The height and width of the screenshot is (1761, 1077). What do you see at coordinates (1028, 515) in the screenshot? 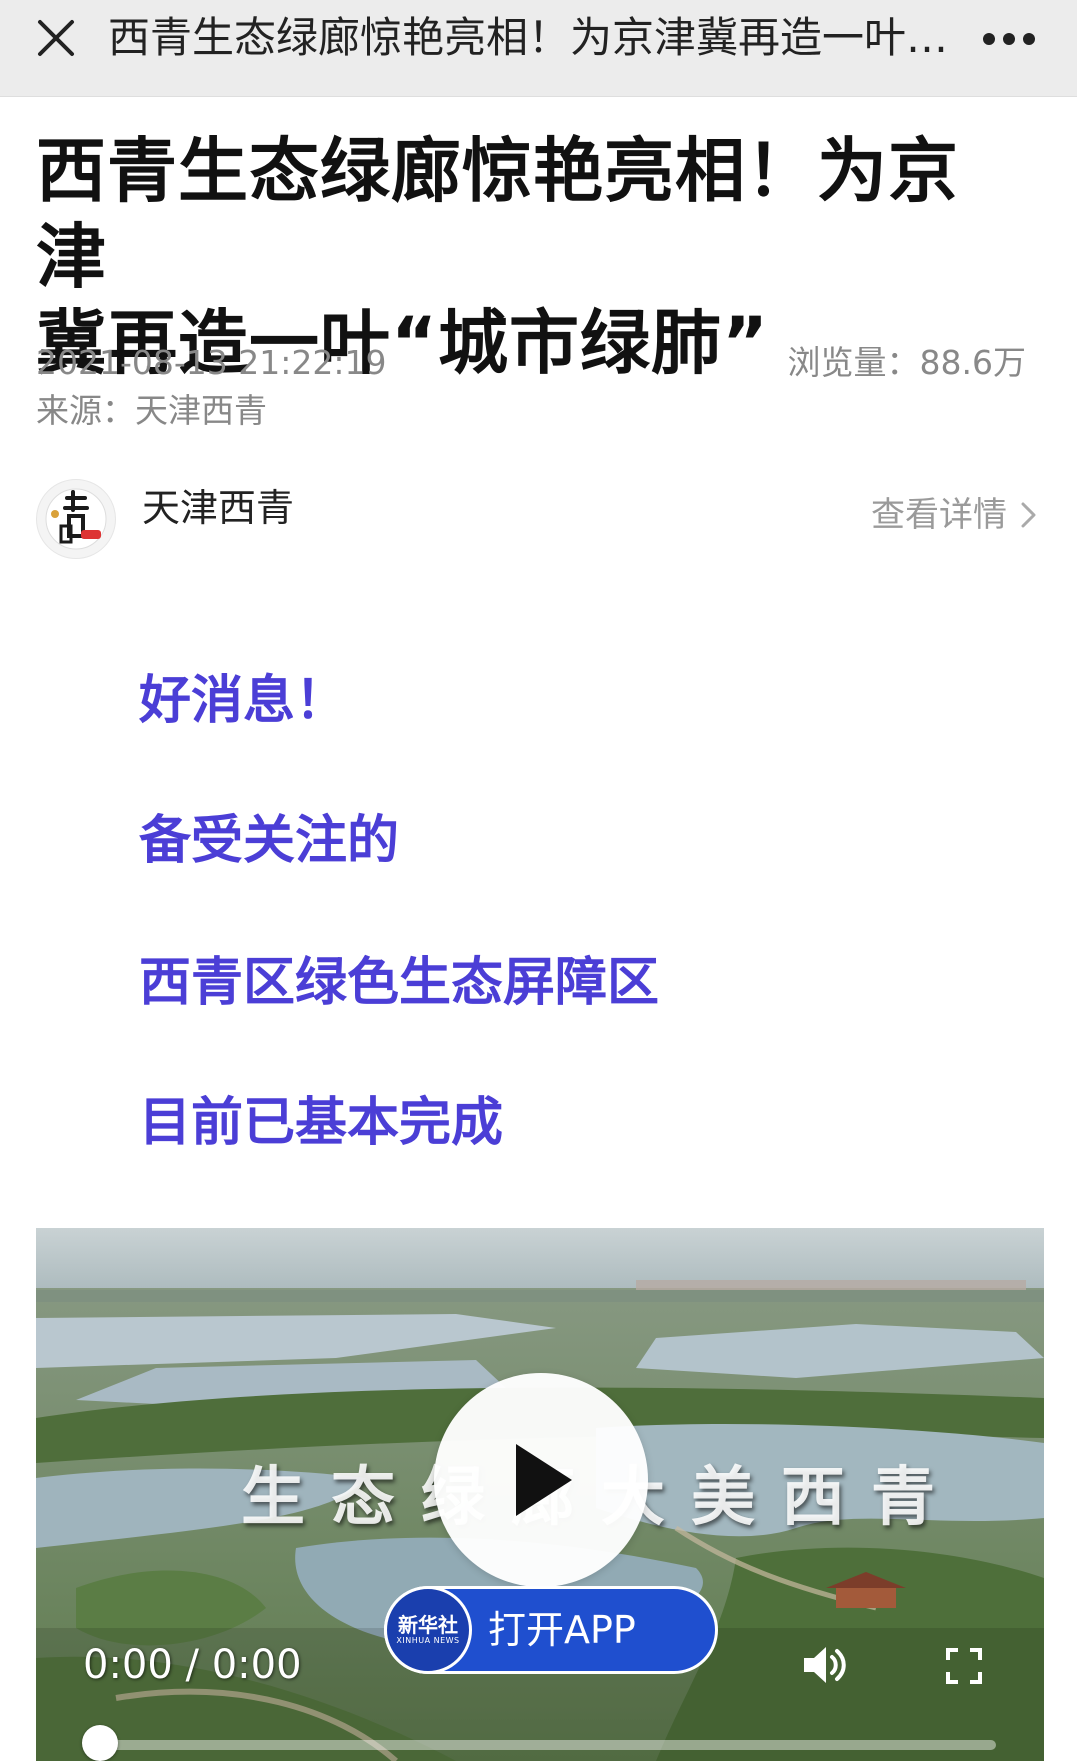
I see `chevron-right-icon` at bounding box center [1028, 515].